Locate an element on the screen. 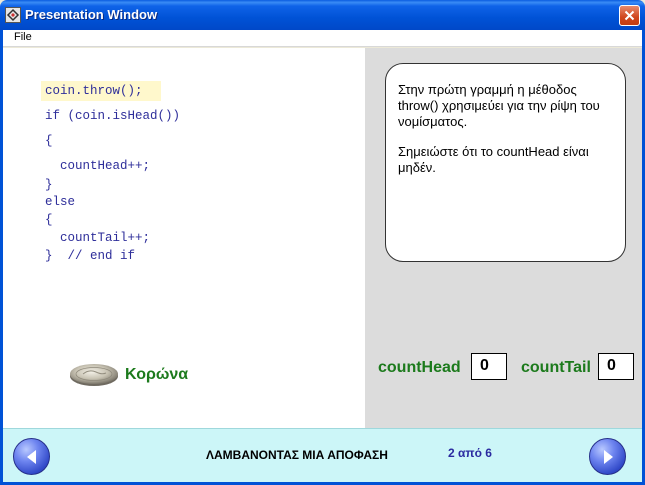 The width and height of the screenshot is (645, 485). close-icon is located at coordinates (629, 15).